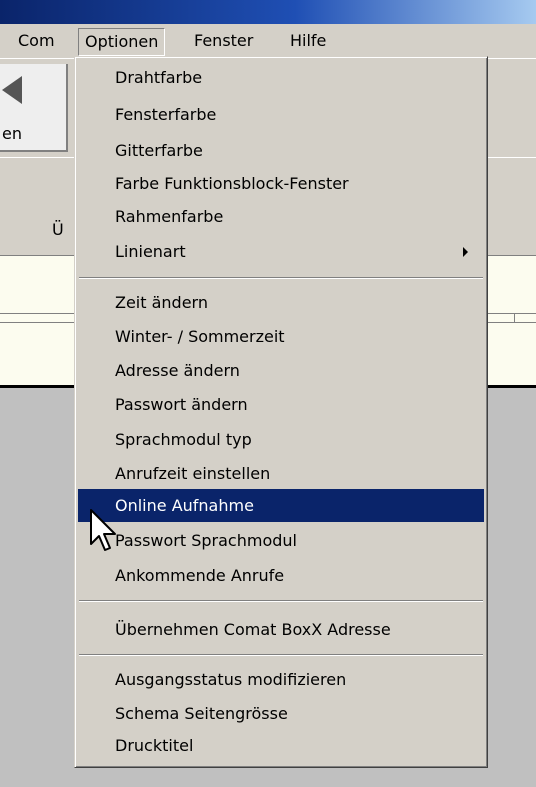  What do you see at coordinates (281, 251) in the screenshot?
I see `menu-item-linienart: Linienart` at bounding box center [281, 251].